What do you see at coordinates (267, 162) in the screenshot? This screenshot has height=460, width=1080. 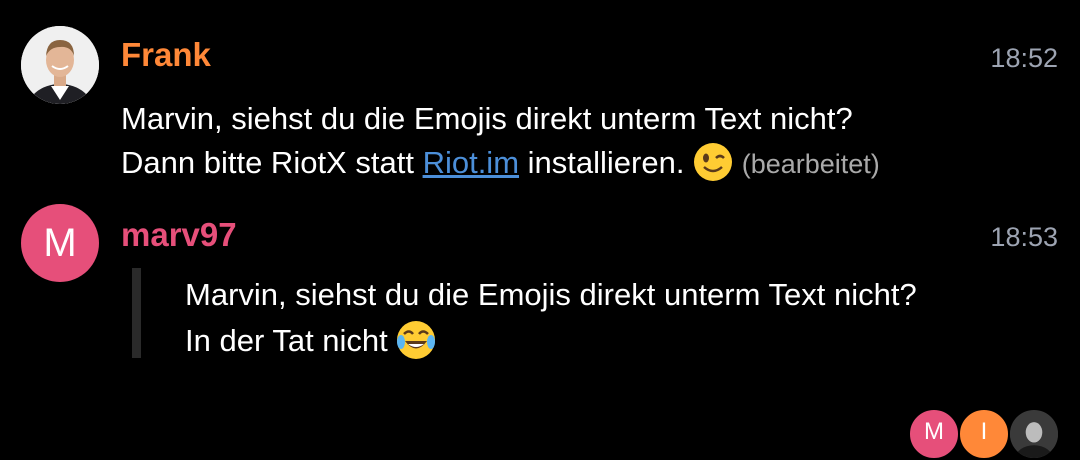 I see `message-text: Dann bitte RiotX statt` at bounding box center [267, 162].